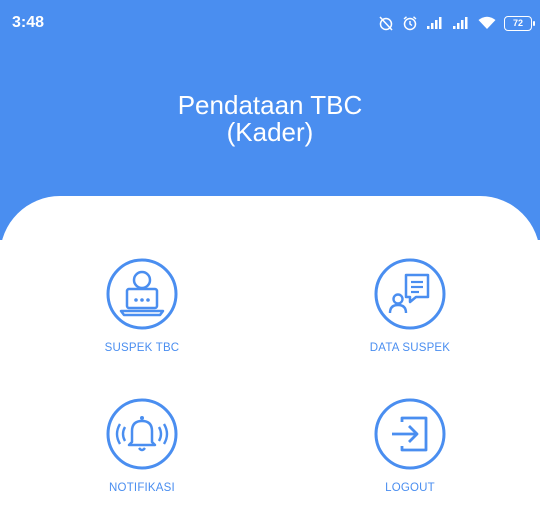 This screenshot has height=526, width=540. I want to click on status-bar: 3:48 72, so click(270, 25).